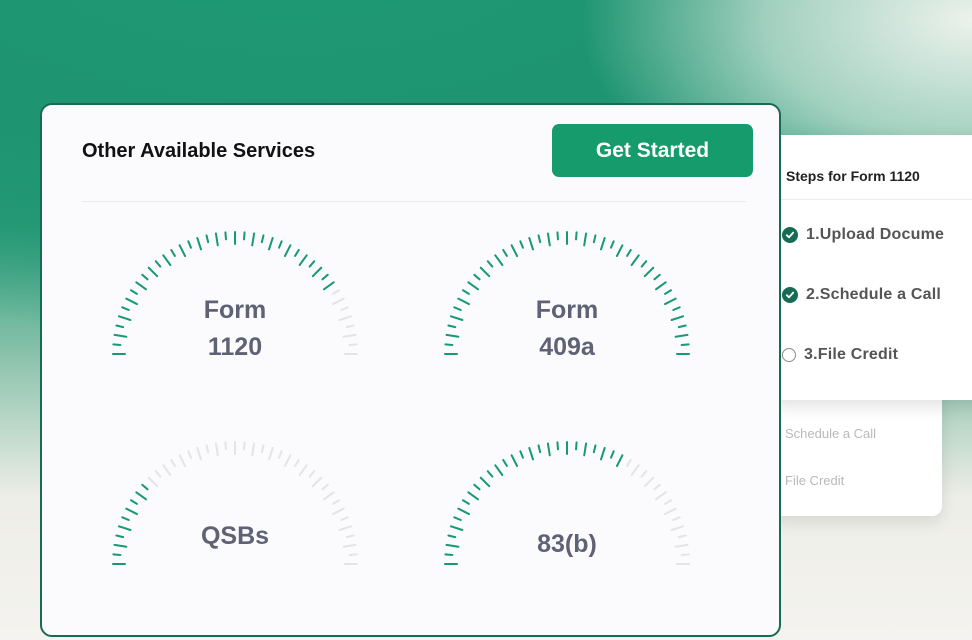 The image size is (972, 640). What do you see at coordinates (874, 294) in the screenshot?
I see `step-label: 2.Schedule a Call` at bounding box center [874, 294].